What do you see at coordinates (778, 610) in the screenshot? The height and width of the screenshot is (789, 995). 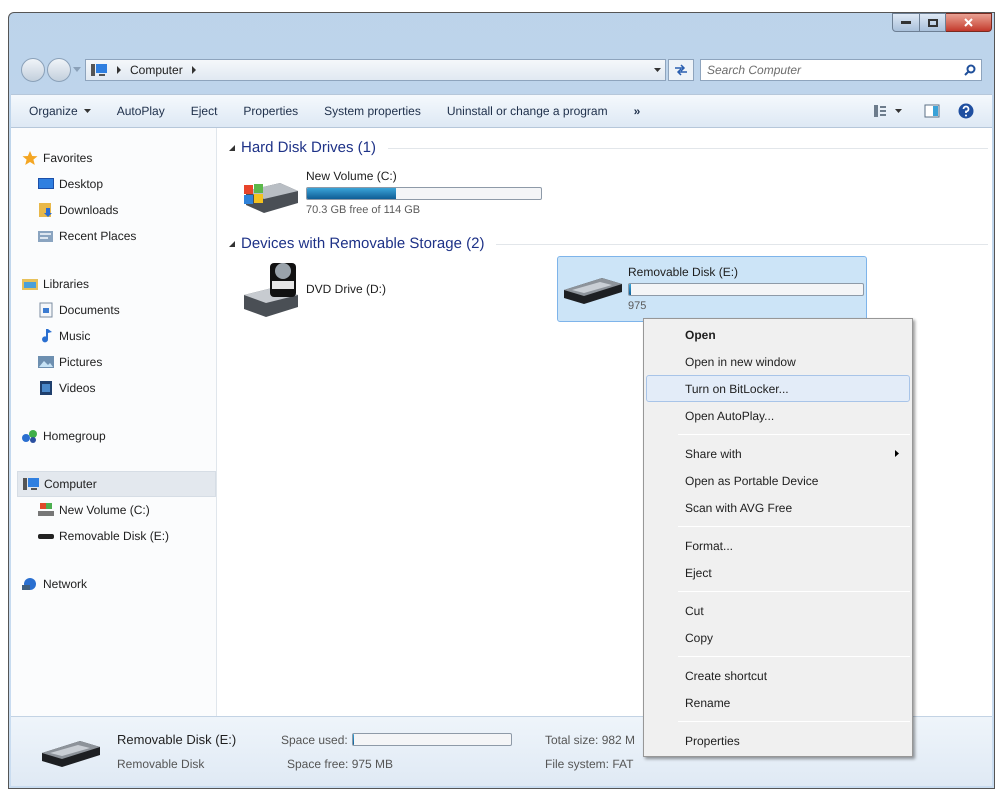 I see `menu-item: Cut` at bounding box center [778, 610].